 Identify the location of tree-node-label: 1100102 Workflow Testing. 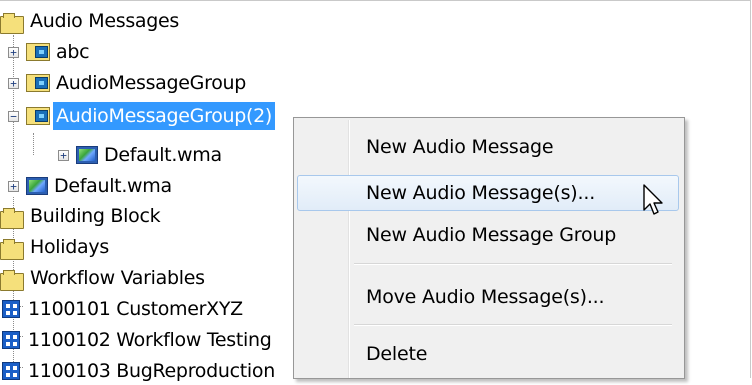
(150, 340).